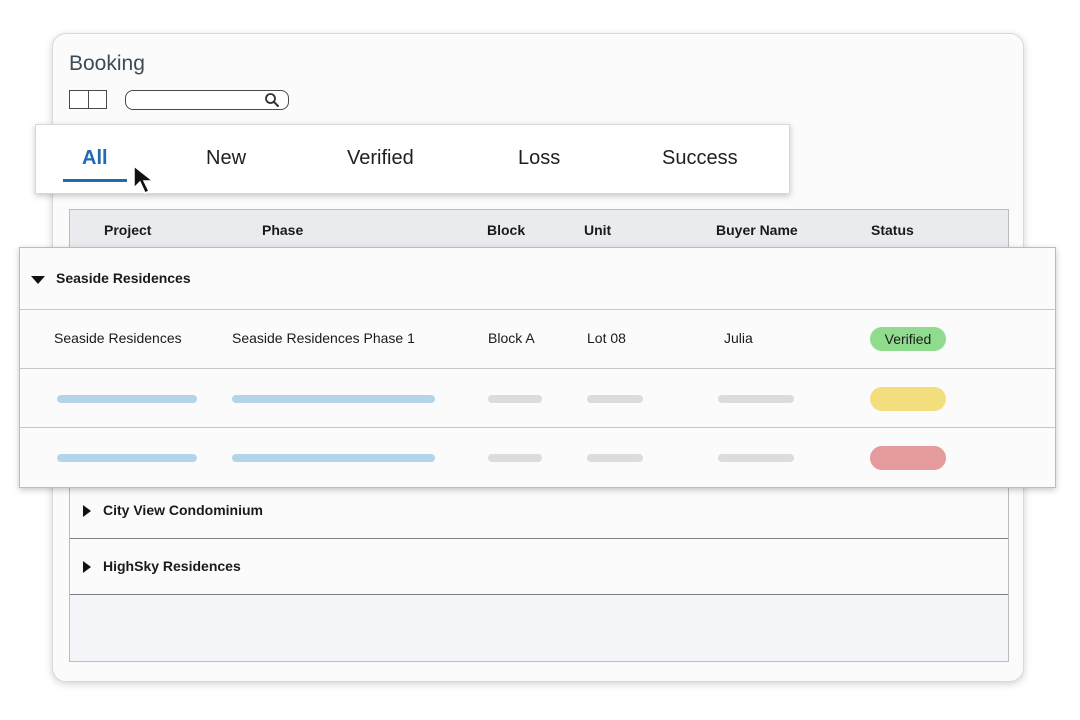  I want to click on group-row-city-view-condominium: City View Condominium, so click(539, 511).